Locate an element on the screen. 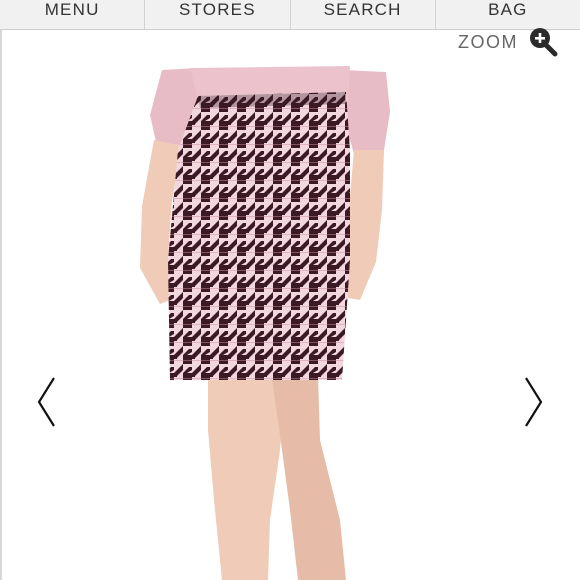 Image resolution: width=580 pixels, height=580 pixels. nav-search: SEARCH is located at coordinates (363, 14).